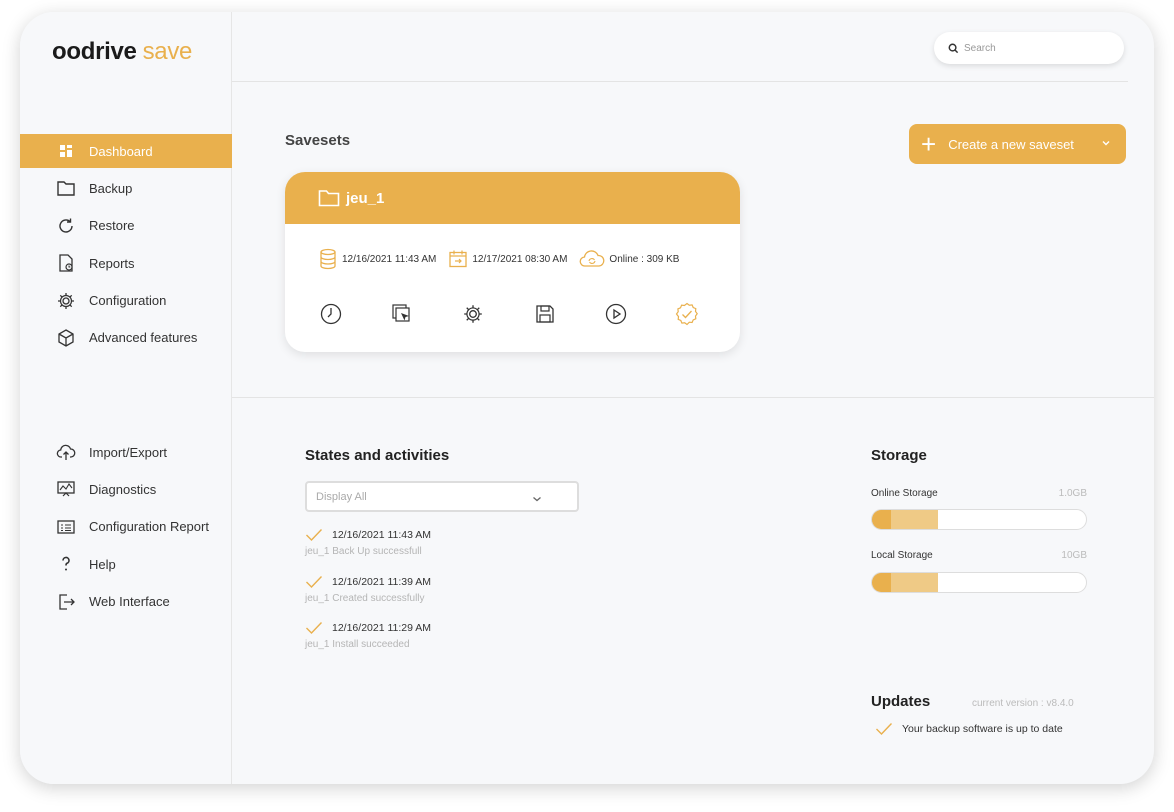 The width and height of the screenshot is (1174, 812). Describe the element at coordinates (126, 564) in the screenshot. I see `sidebar-item-help: Help` at that location.